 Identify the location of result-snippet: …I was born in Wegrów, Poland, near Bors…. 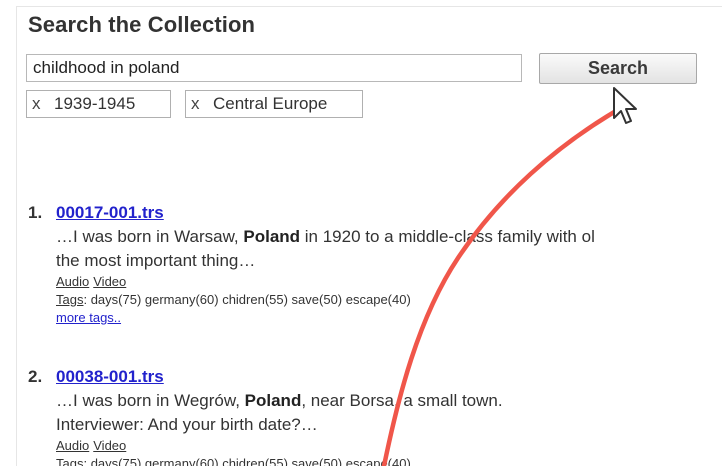
(279, 401).